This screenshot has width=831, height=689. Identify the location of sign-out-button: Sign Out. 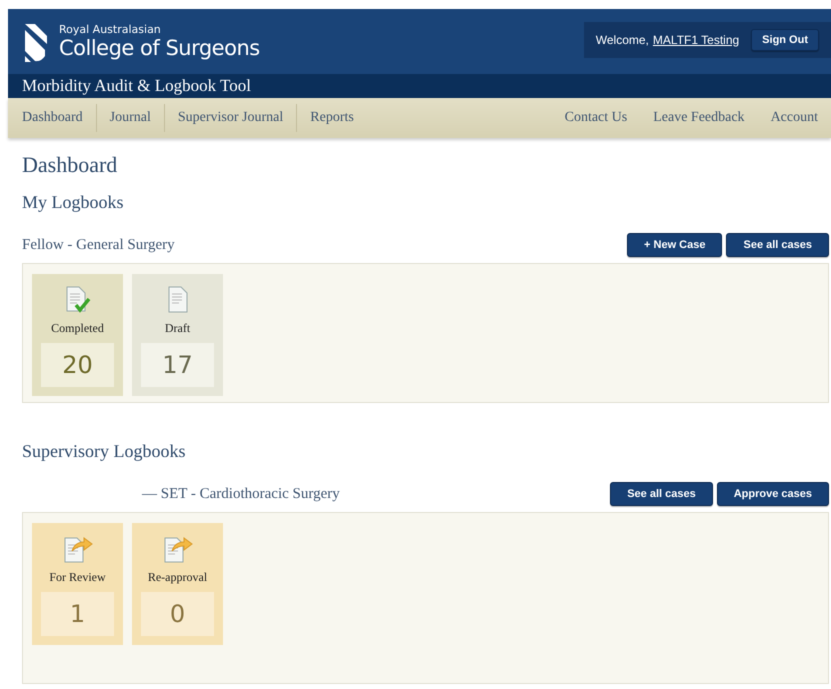
(785, 39).